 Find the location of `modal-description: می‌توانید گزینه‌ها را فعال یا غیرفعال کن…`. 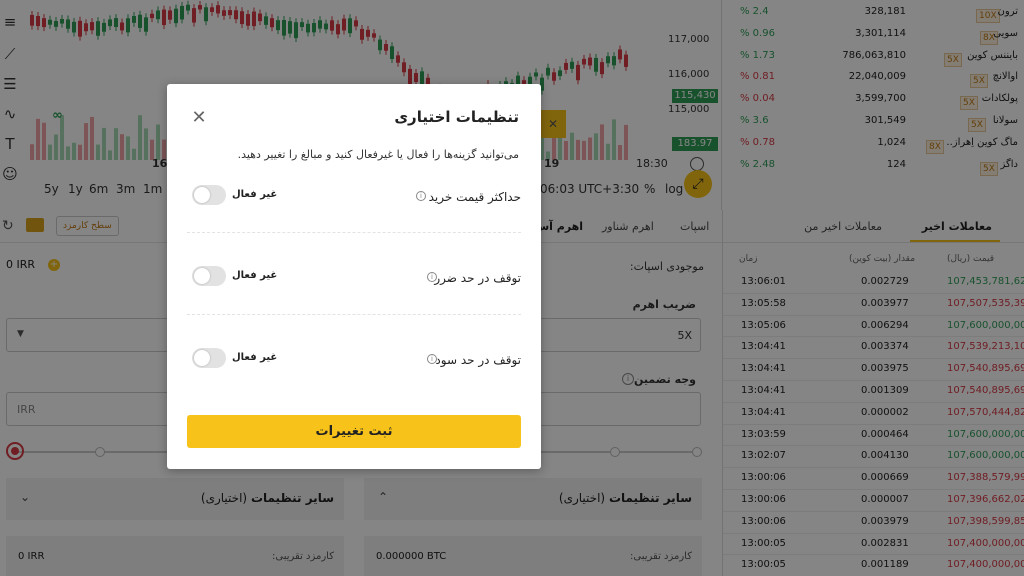

modal-description: می‌توانید گزینه‌ها را فعال یا غیرفعال کن… is located at coordinates (378, 154).